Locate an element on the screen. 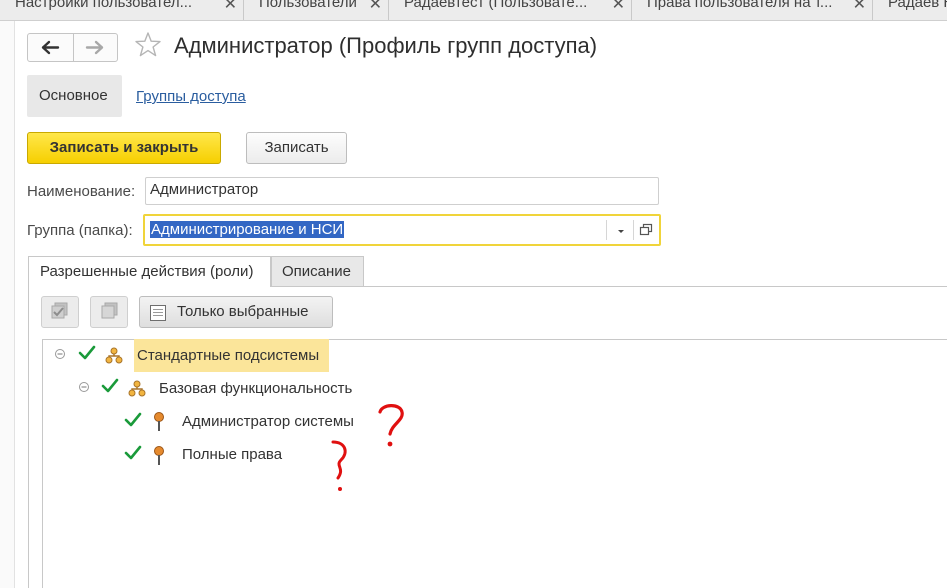 This screenshot has height=588, width=947. document-list-icon is located at coordinates (158, 313).